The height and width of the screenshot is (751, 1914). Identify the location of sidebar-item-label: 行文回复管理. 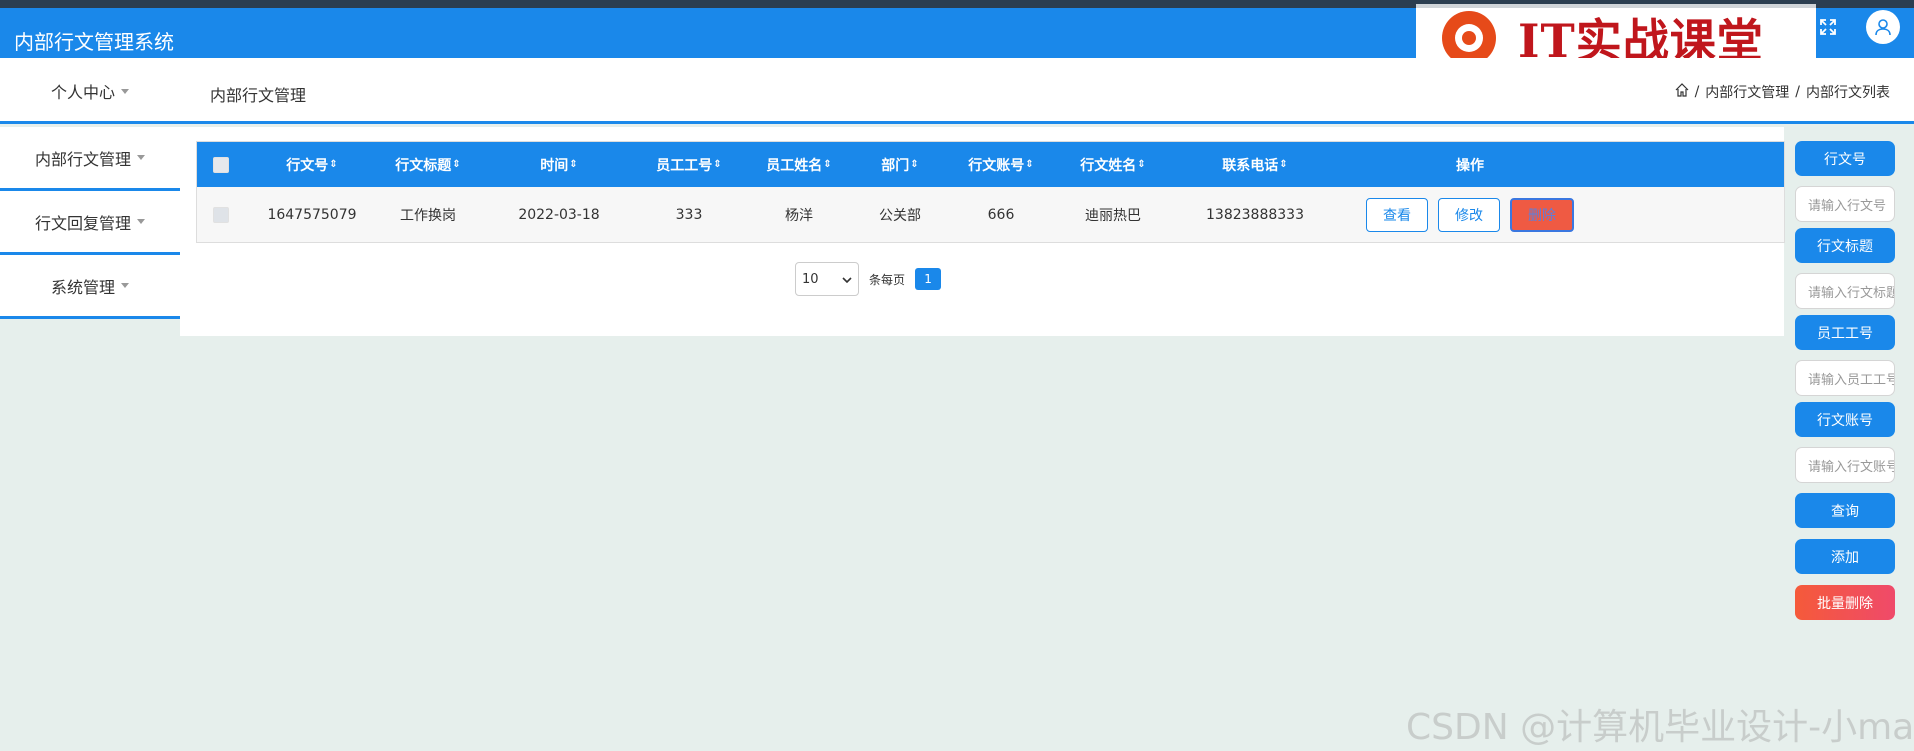
(82, 223).